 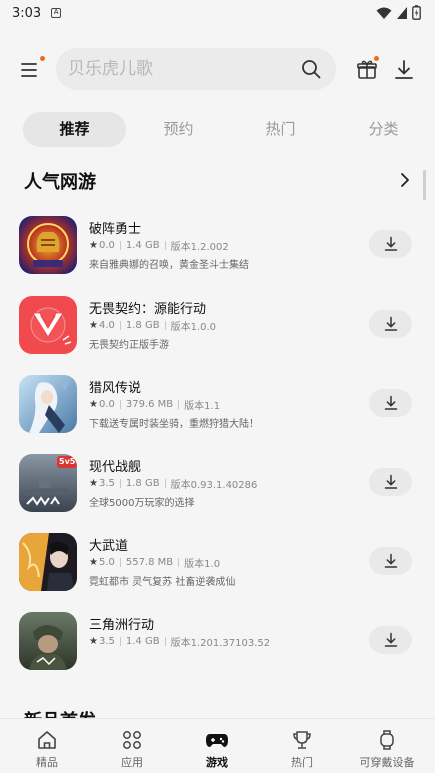 I want to click on download-manager-icon, so click(x=404, y=70).